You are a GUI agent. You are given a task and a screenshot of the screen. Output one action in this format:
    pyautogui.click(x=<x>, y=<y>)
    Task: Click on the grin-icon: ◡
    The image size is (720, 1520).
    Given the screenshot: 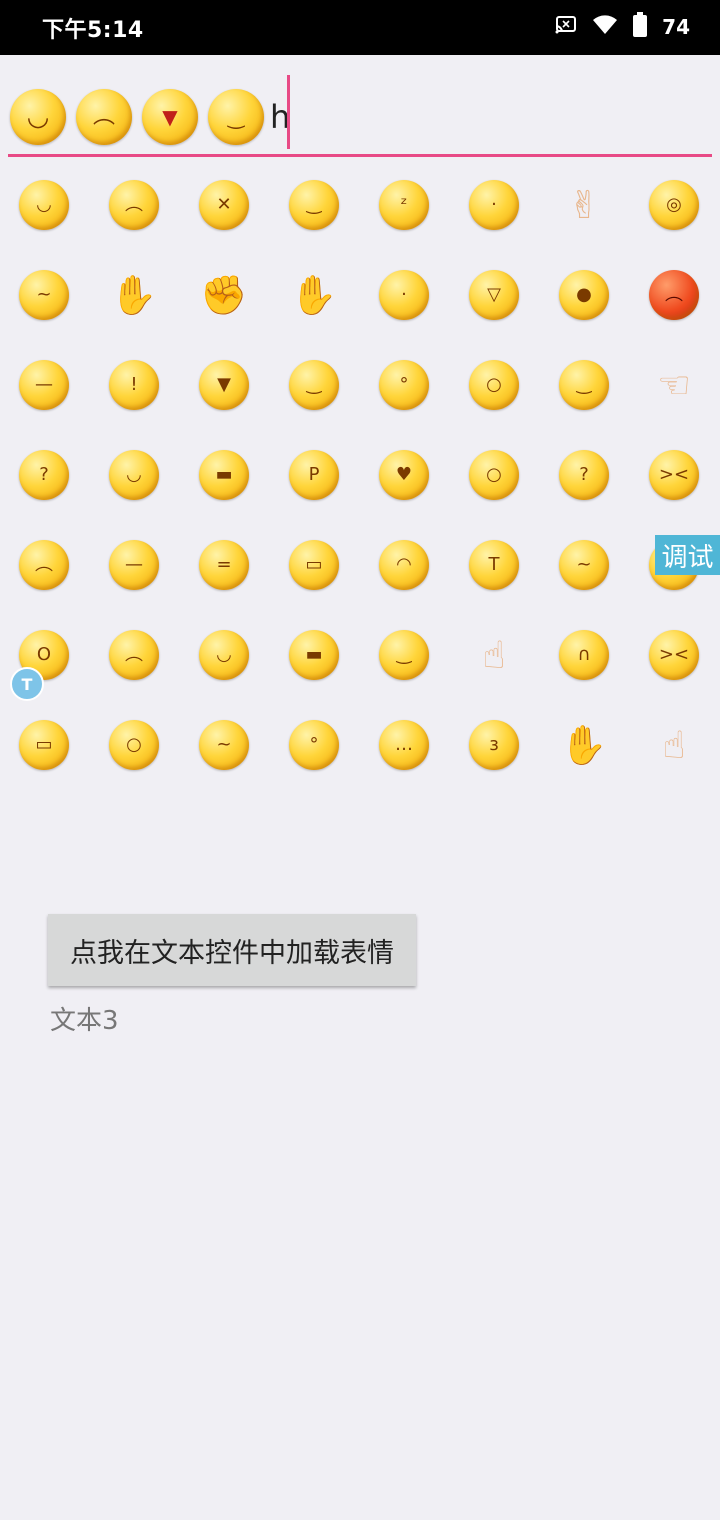 What is the action you would take?
    pyautogui.click(x=44, y=205)
    